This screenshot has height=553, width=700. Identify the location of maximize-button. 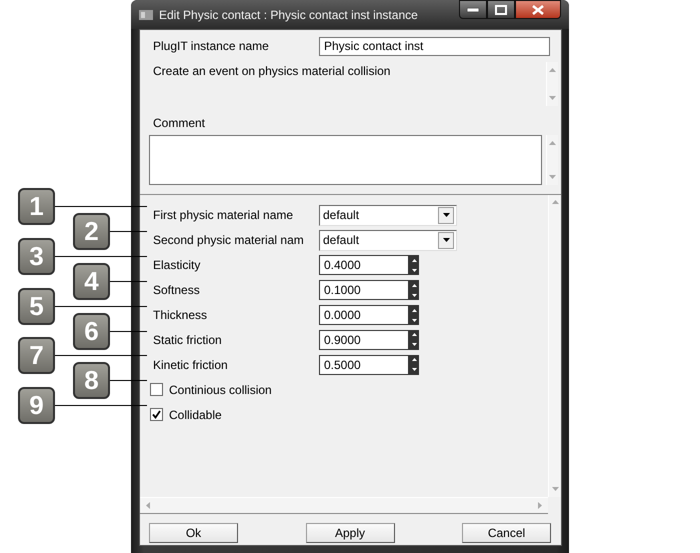
(501, 9).